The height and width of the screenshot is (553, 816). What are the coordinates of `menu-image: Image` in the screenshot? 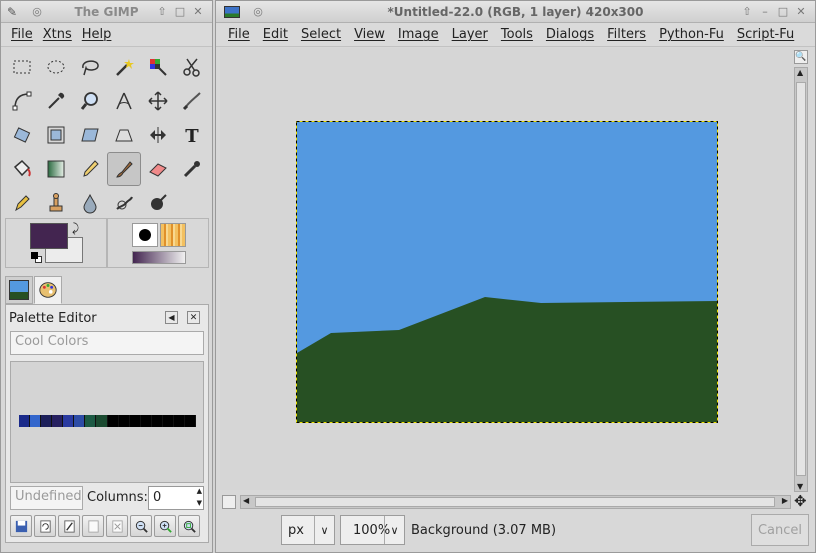 It's located at (418, 34).